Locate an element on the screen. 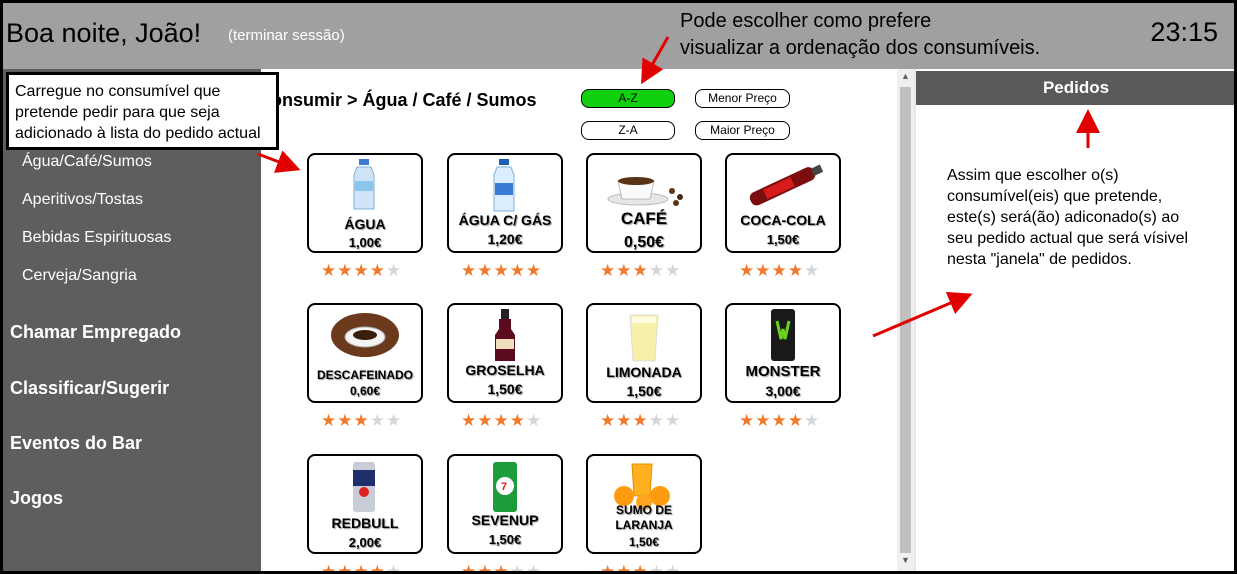  product-name: SUMO DE LARANJA is located at coordinates (644, 517).